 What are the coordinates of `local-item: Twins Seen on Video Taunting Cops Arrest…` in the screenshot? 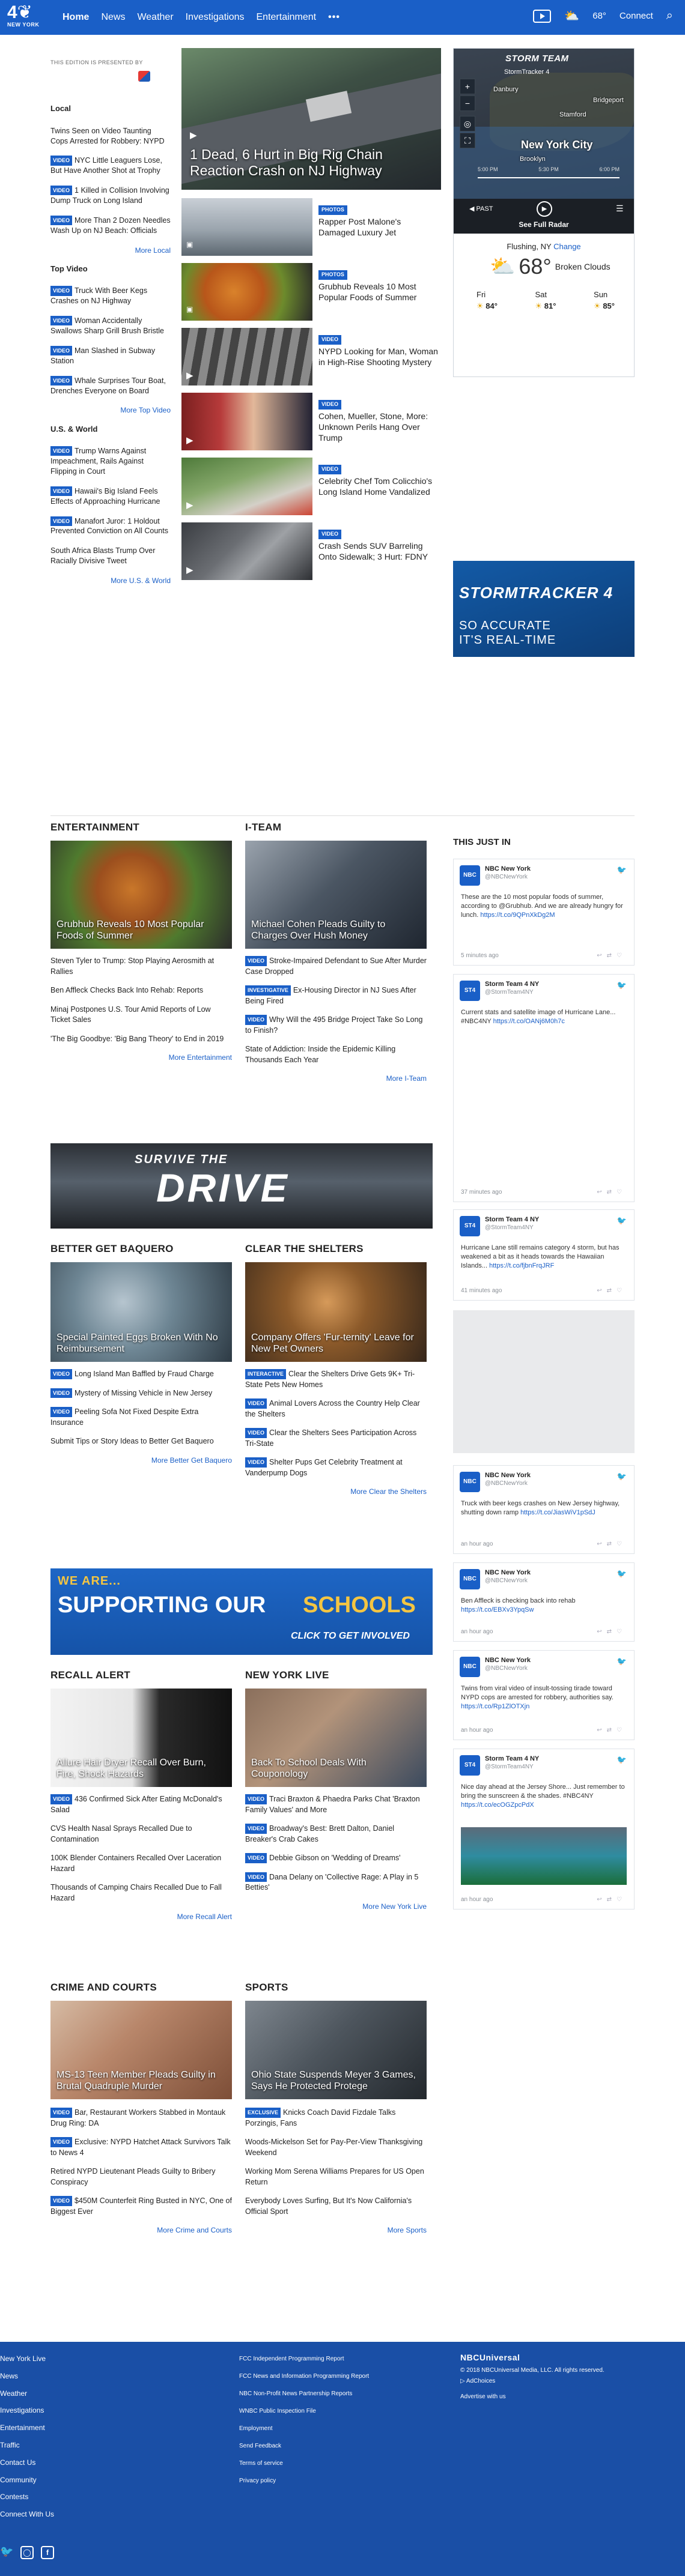 It's located at (110, 136).